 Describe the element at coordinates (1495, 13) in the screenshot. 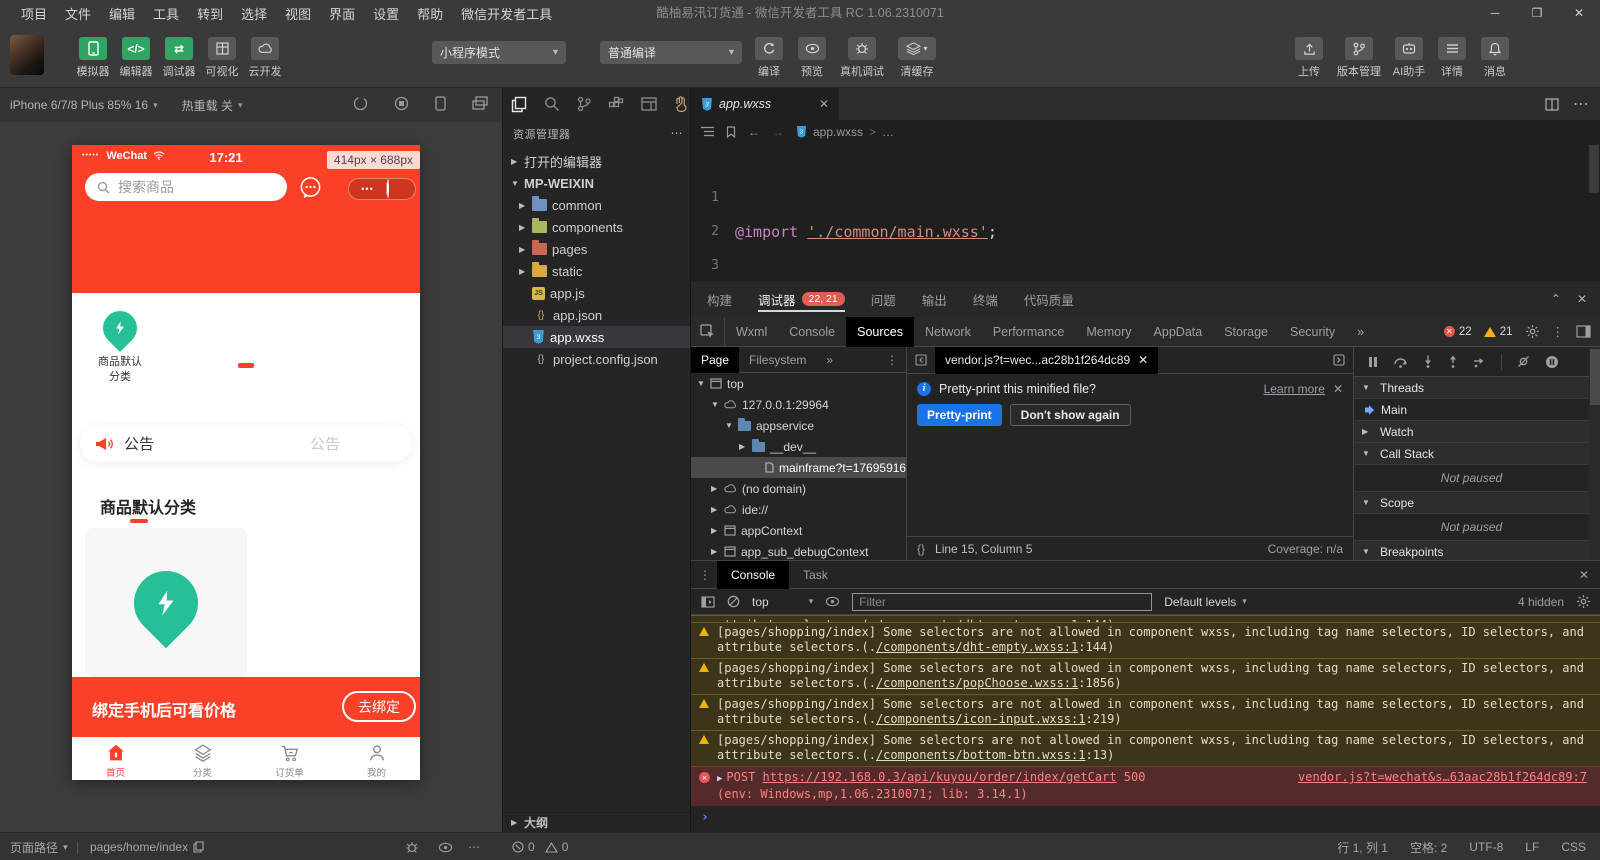

I see `minimize-icon: ─` at that location.